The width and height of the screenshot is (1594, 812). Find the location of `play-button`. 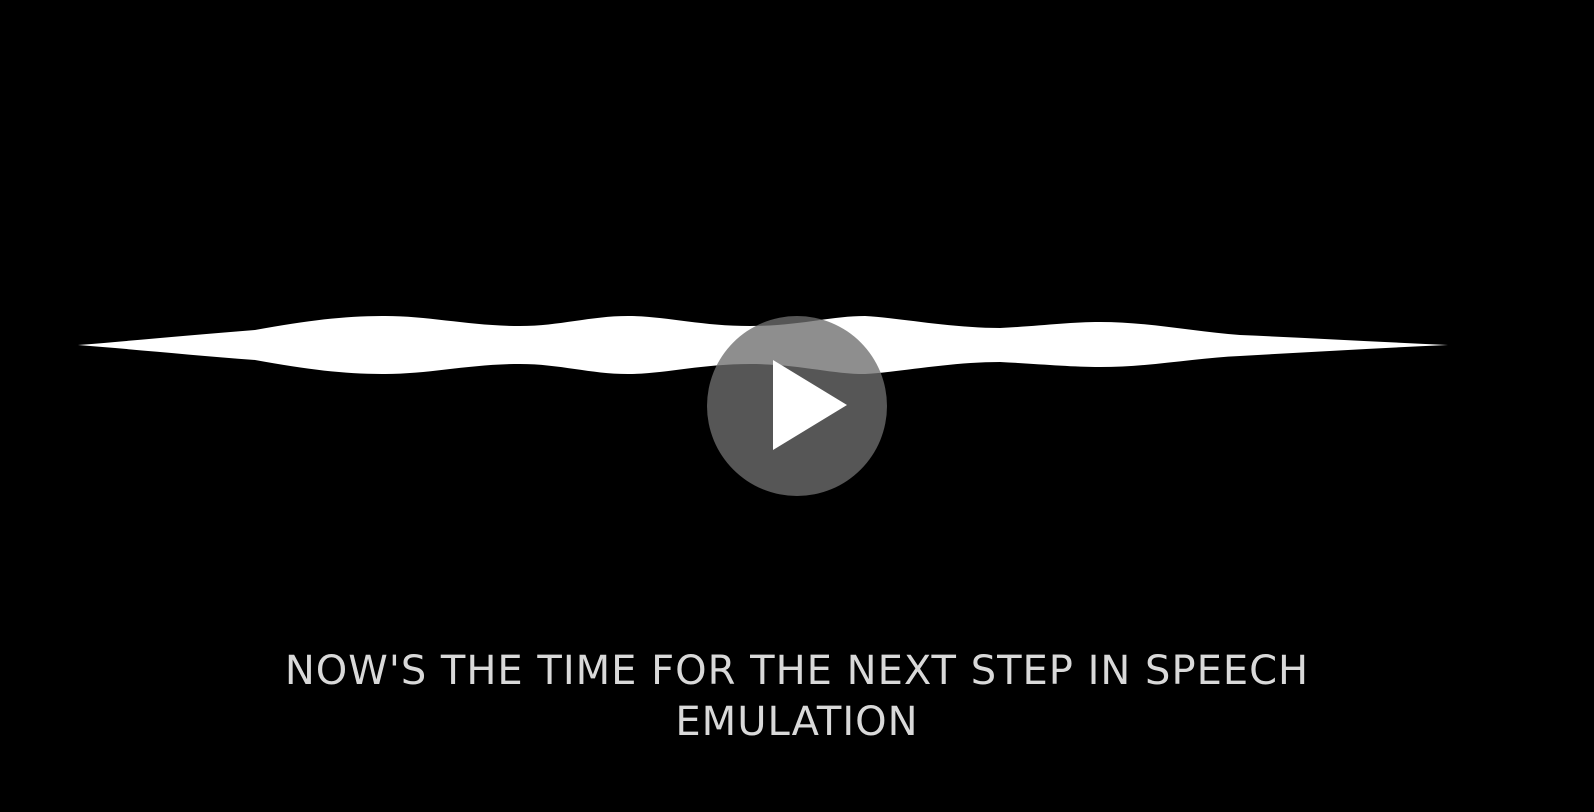

play-button is located at coordinates (797, 406).